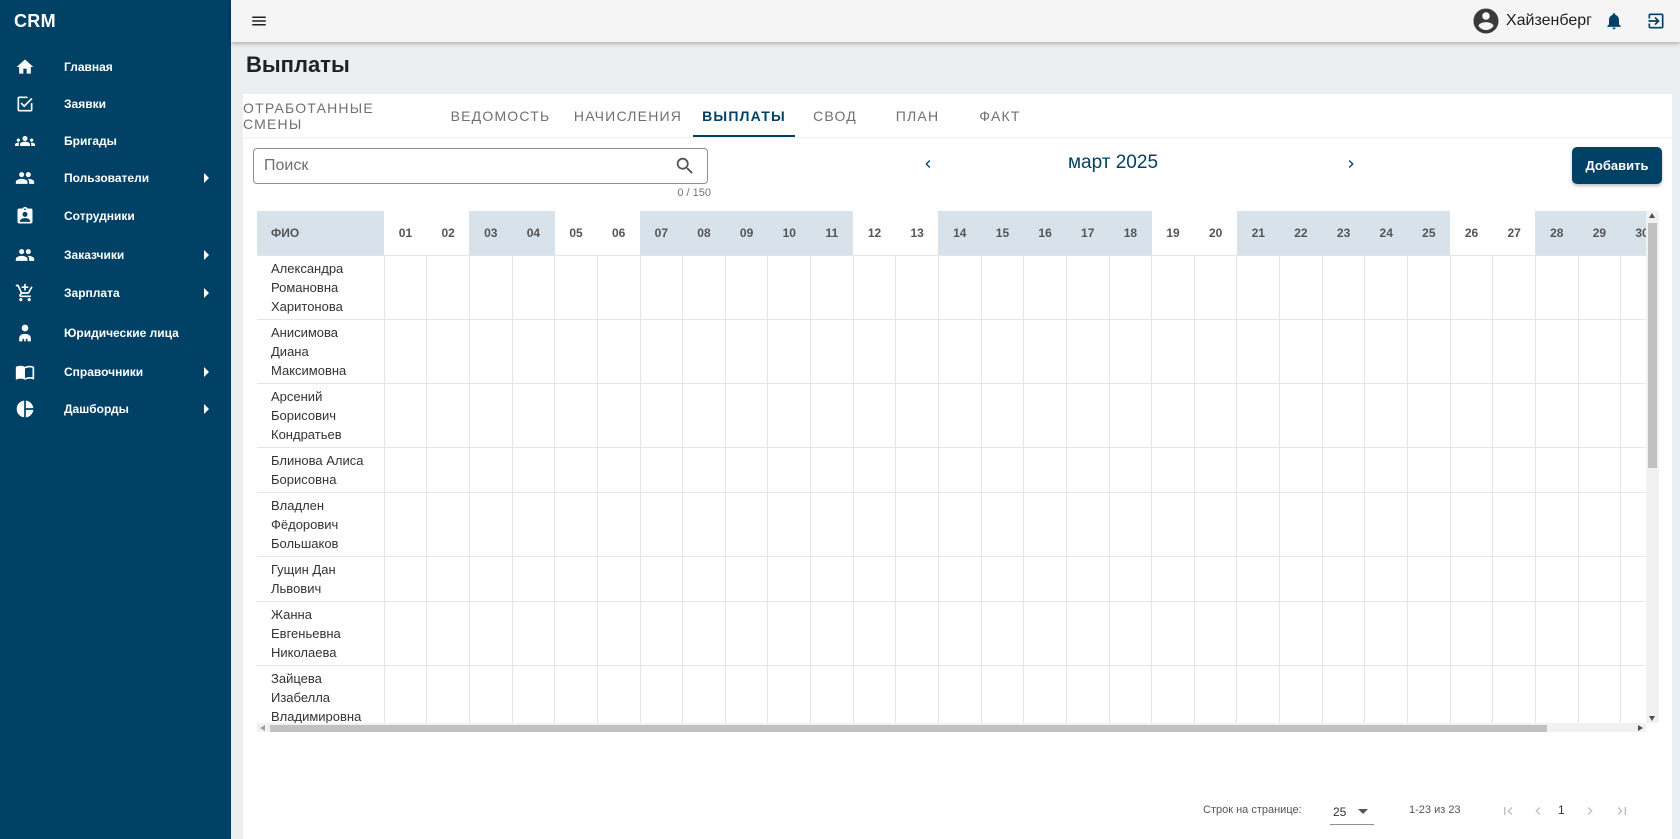 The height and width of the screenshot is (839, 1680). Describe the element at coordinates (1471, 233) in the screenshot. I see `column-header-day: 26` at that location.